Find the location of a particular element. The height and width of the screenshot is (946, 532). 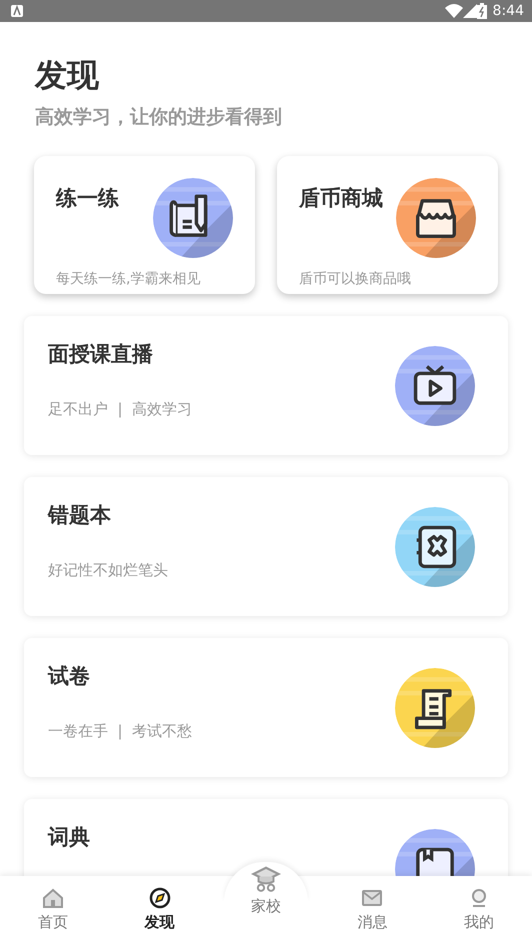

card-subtitle: 一卷在手 | 考试不愁 is located at coordinates (120, 731).